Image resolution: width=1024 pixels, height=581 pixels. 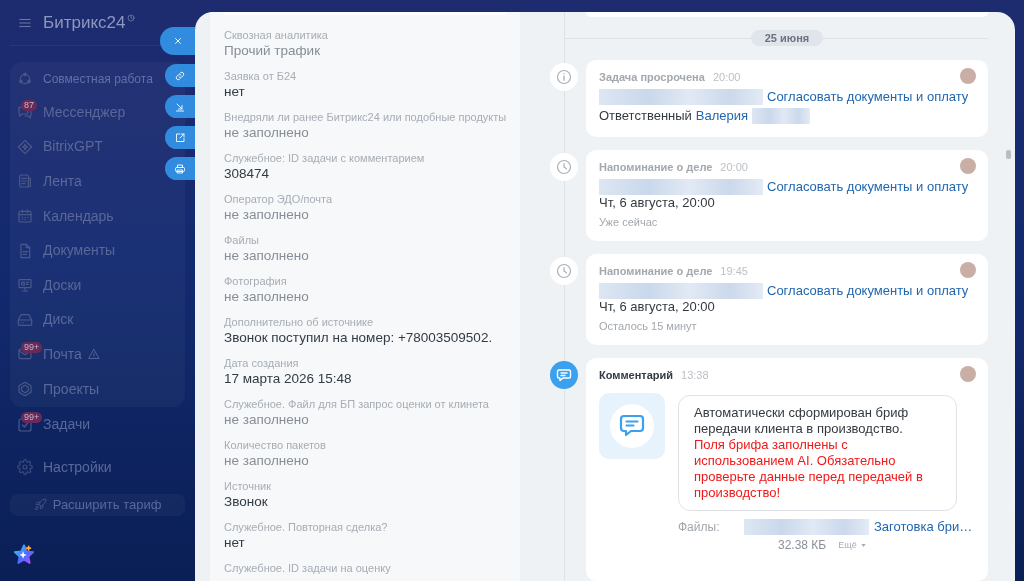 What do you see at coordinates (645, 116) in the screenshot?
I see `responsible-label: Ответственный` at bounding box center [645, 116].